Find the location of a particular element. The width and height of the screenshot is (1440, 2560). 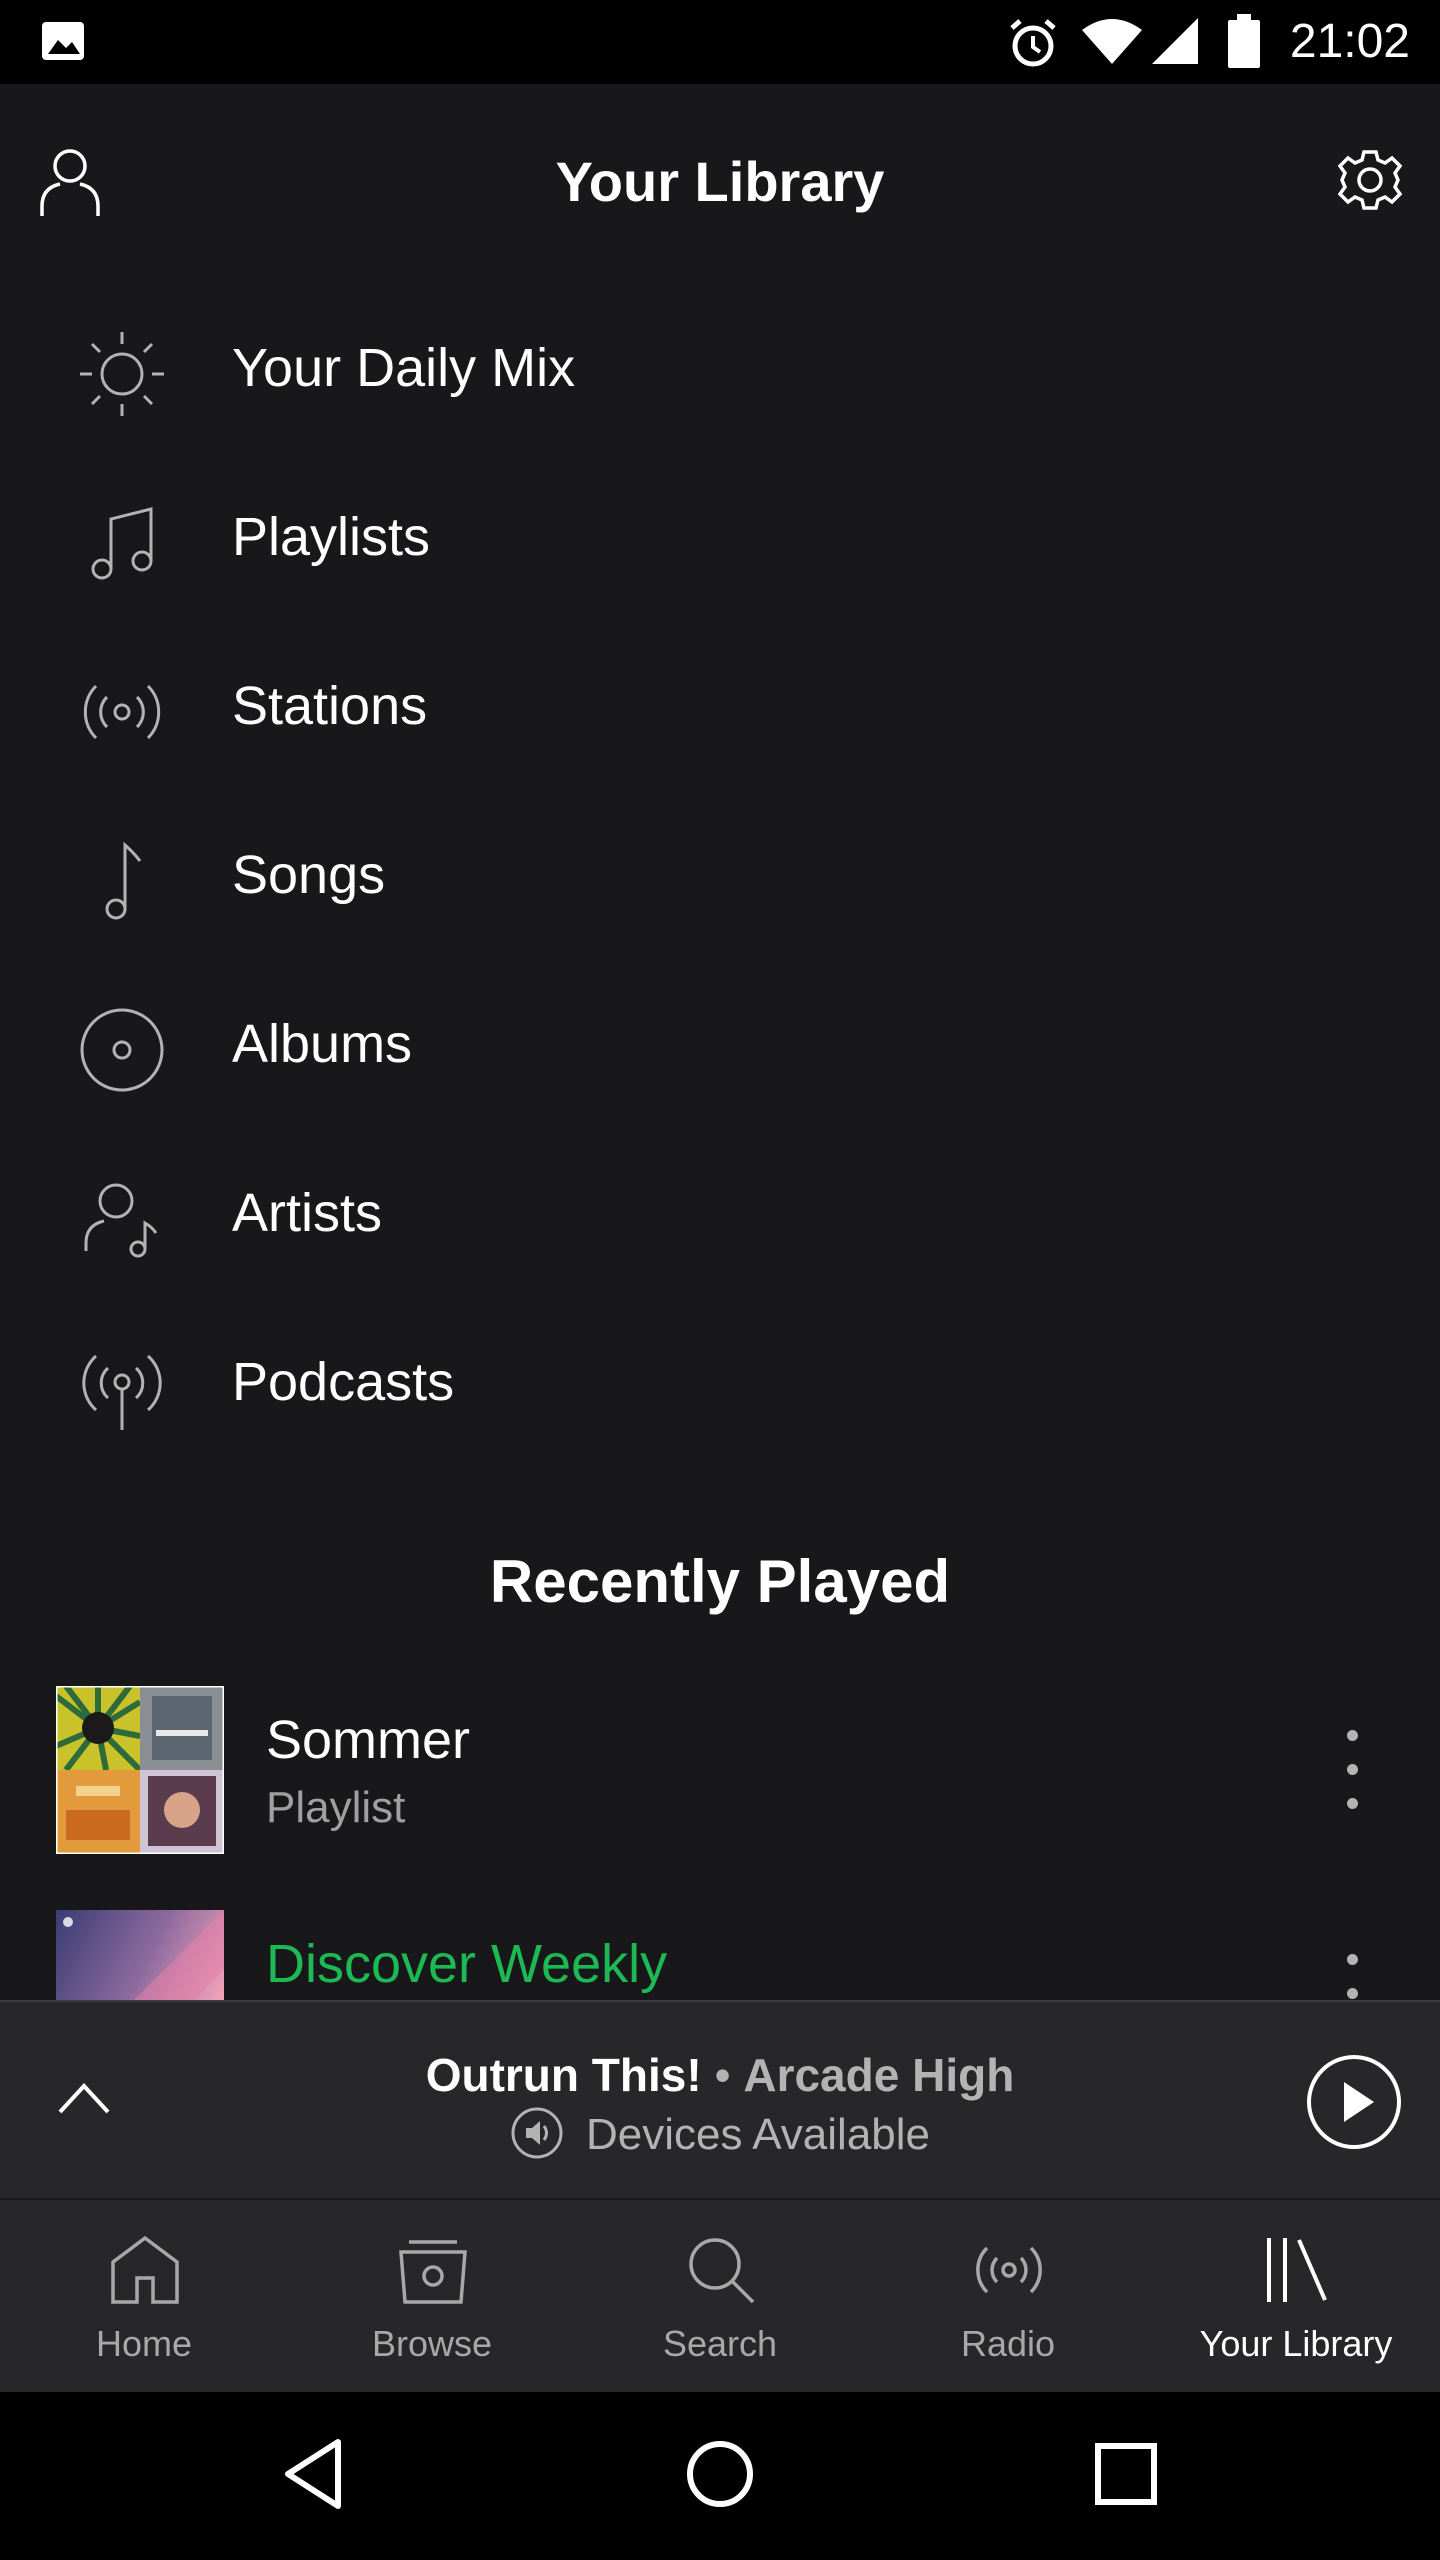

now-playing-track: Outrun This! is located at coordinates (563, 2075).